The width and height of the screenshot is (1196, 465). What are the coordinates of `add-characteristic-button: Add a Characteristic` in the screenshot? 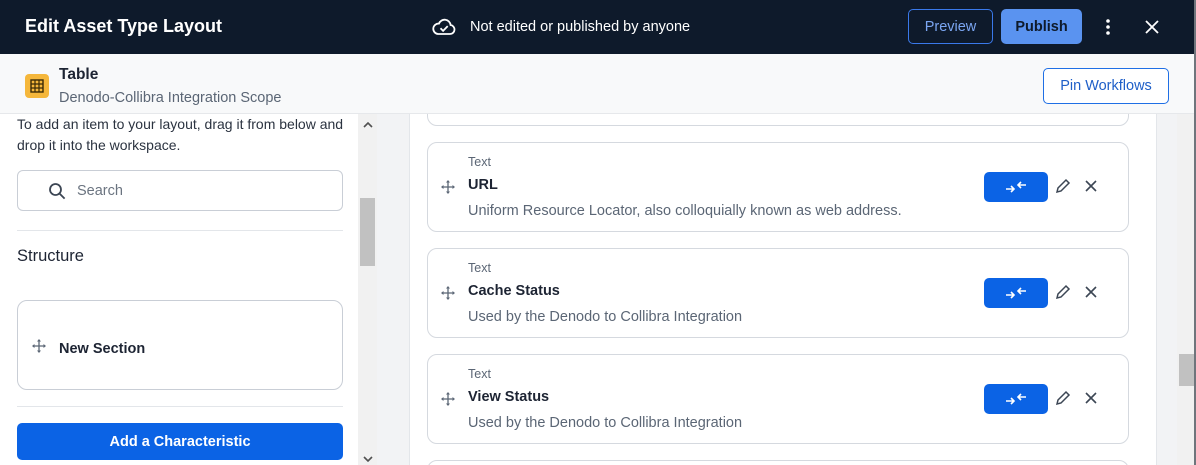 It's located at (180, 441).